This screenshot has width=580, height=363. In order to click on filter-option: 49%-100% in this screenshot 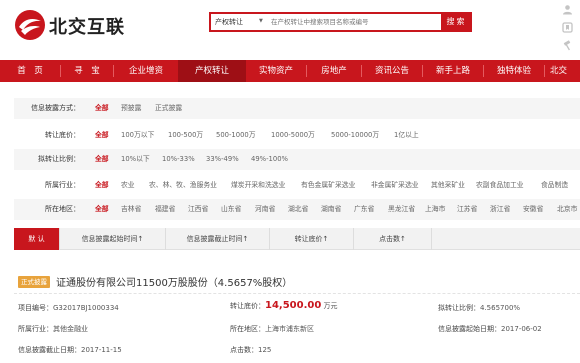, I will do `click(269, 159)`.